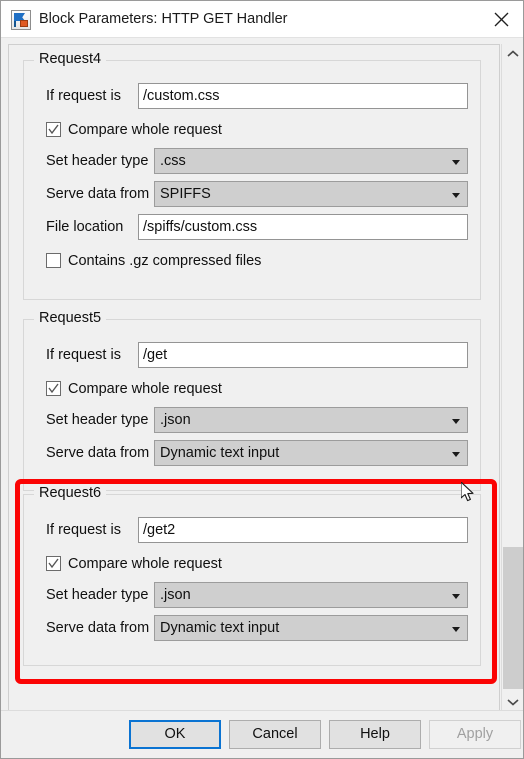 The image size is (524, 759). Describe the element at coordinates (303, 96) in the screenshot. I see `if-request-input-4: /custom.css` at that location.